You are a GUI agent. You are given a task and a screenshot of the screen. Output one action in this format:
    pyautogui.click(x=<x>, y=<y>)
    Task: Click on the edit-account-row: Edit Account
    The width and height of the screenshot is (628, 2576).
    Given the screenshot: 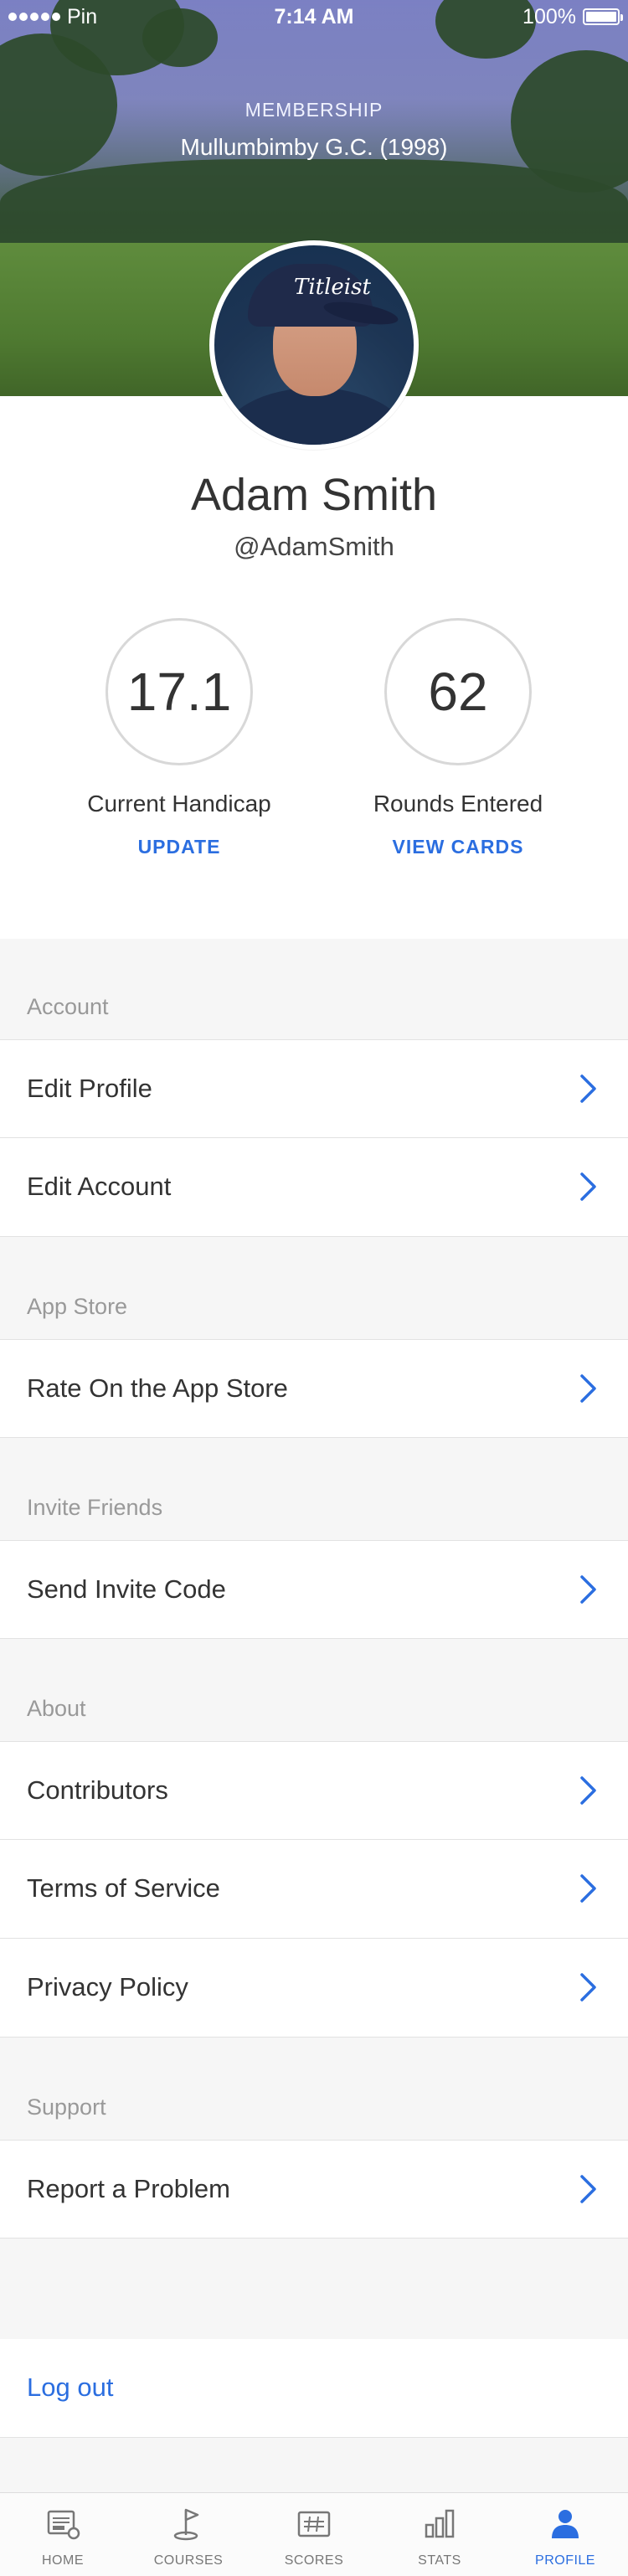 What is the action you would take?
    pyautogui.click(x=314, y=1187)
    